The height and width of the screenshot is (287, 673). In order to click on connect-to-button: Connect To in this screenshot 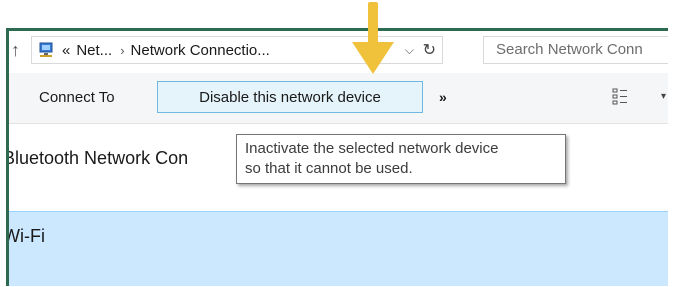, I will do `click(77, 97)`.